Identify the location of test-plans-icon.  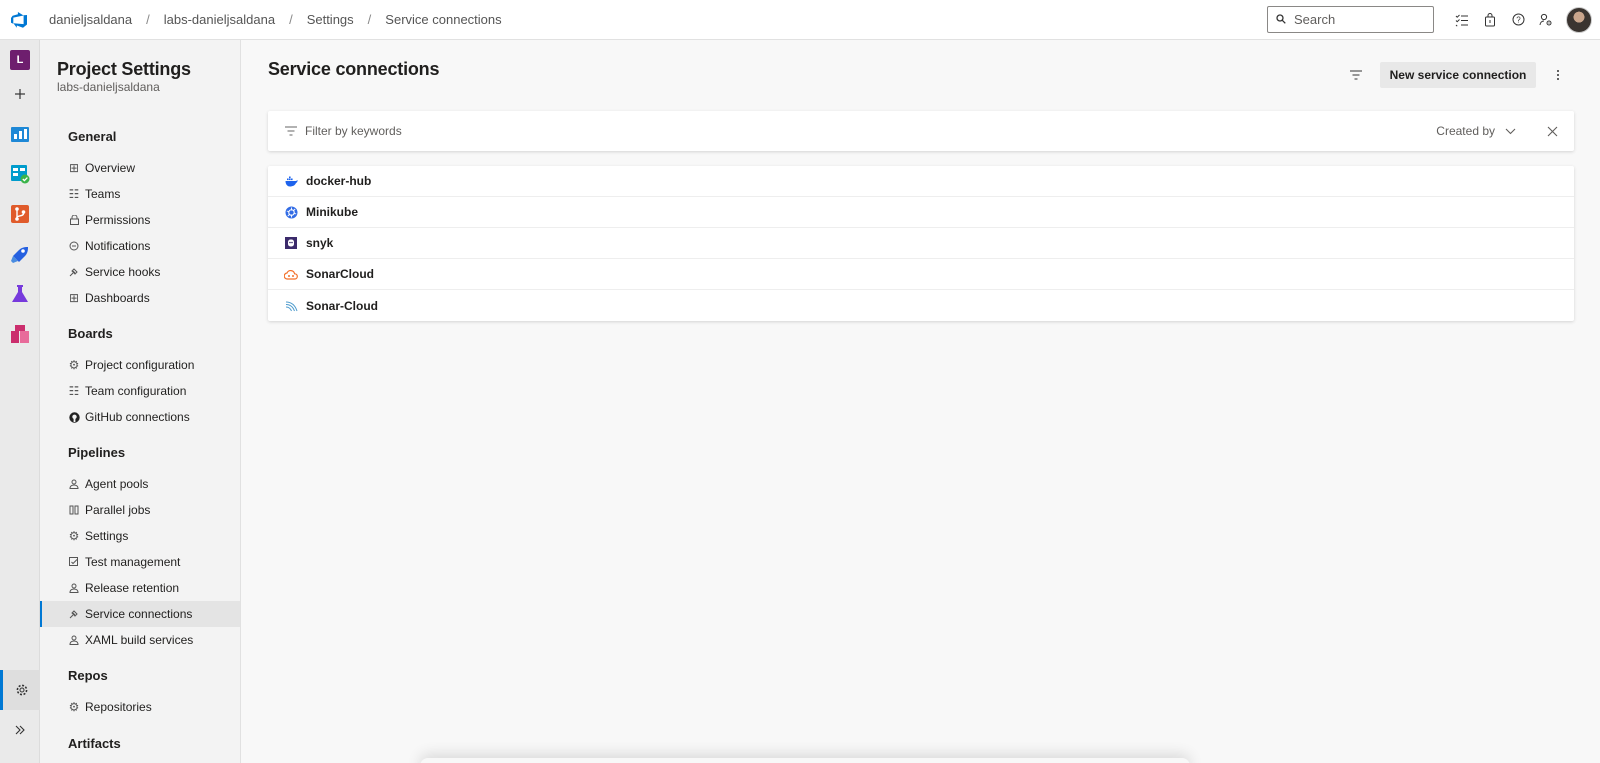
(20, 294).